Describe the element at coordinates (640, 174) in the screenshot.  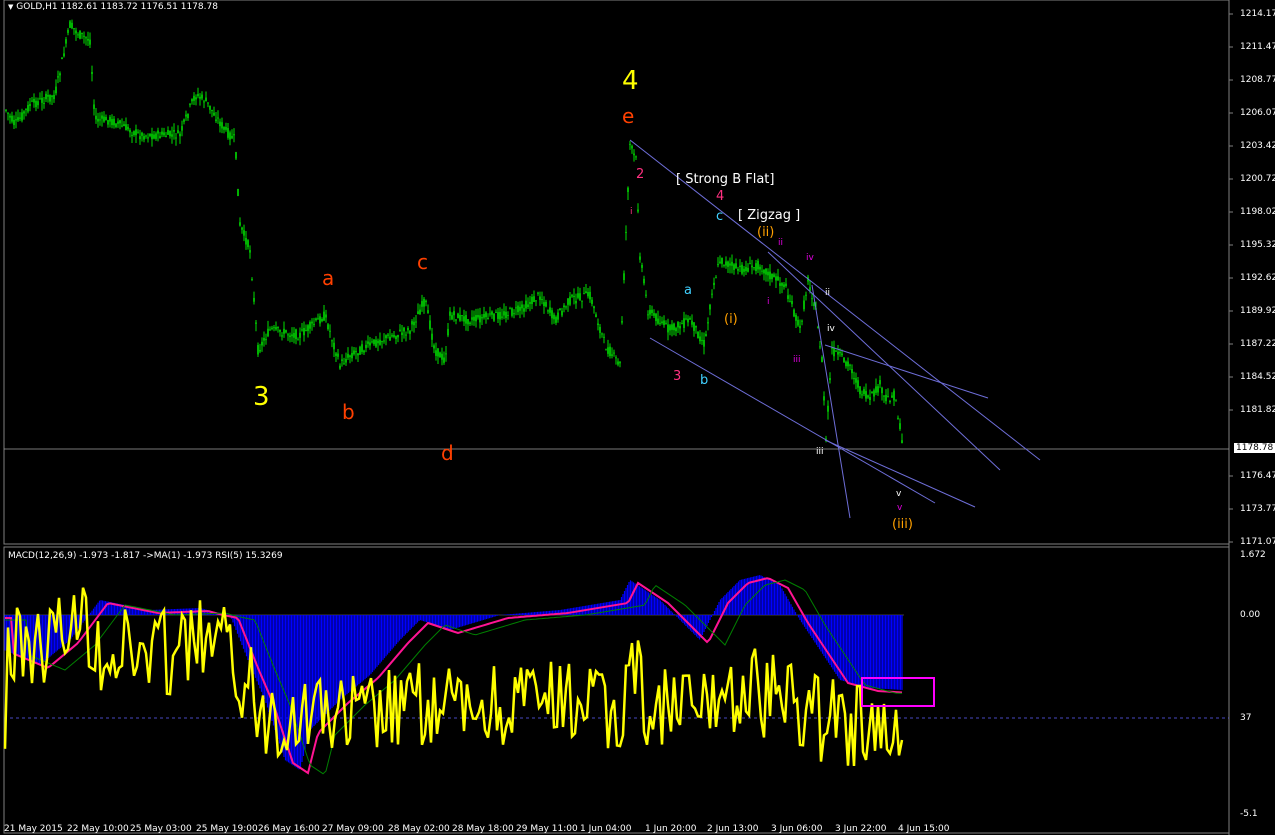
I see `wave-label: 2` at that location.